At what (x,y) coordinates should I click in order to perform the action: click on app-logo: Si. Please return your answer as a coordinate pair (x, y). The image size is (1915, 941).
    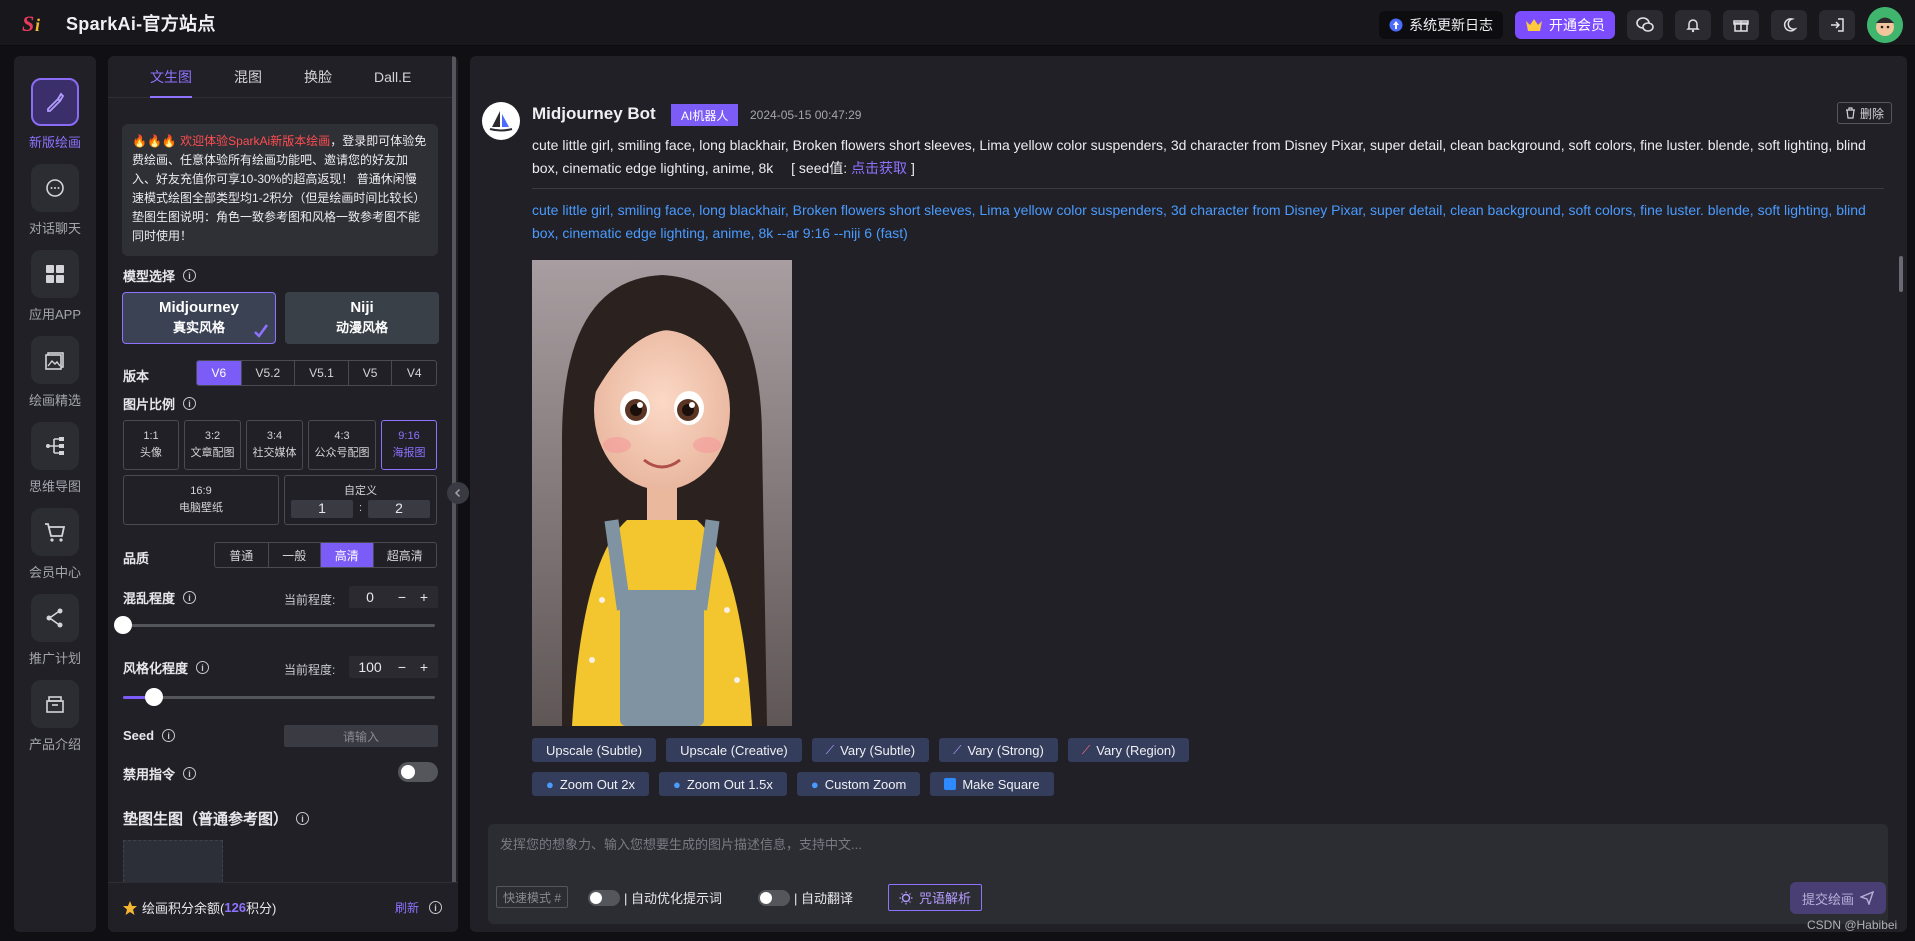
    Looking at the image, I should click on (36, 23).